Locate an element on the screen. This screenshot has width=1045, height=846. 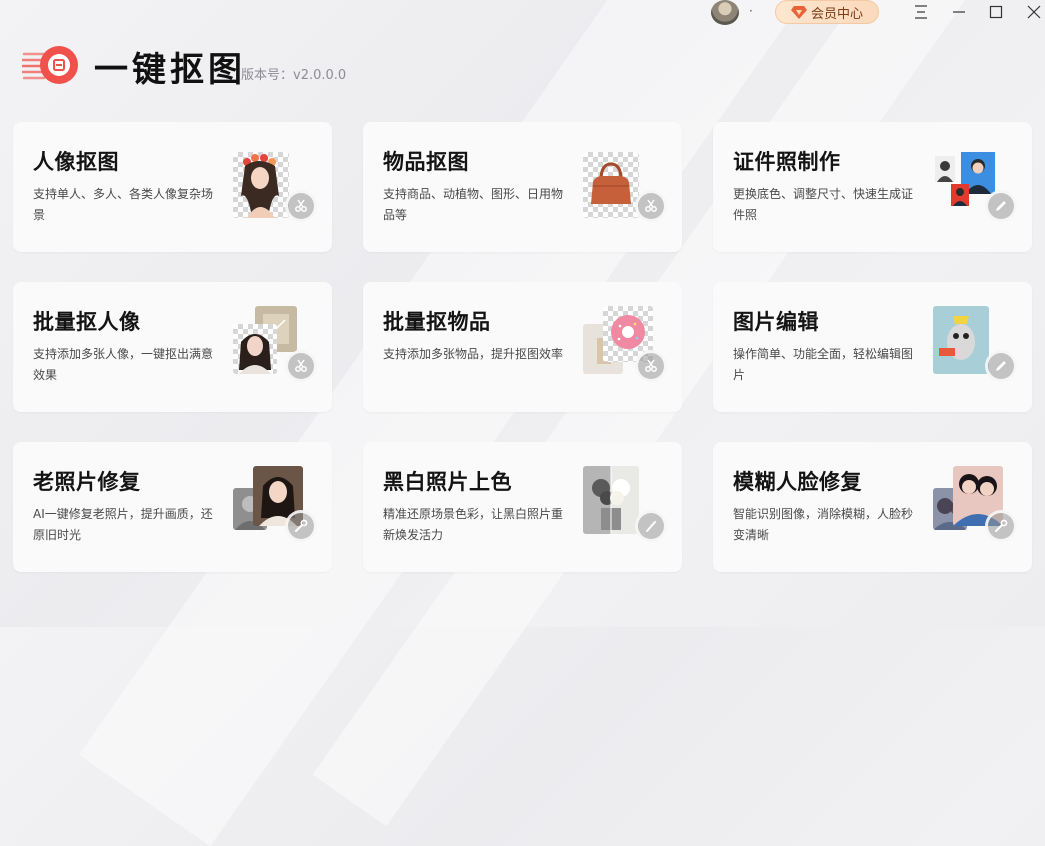
app-logo-icon is located at coordinates (50, 65).